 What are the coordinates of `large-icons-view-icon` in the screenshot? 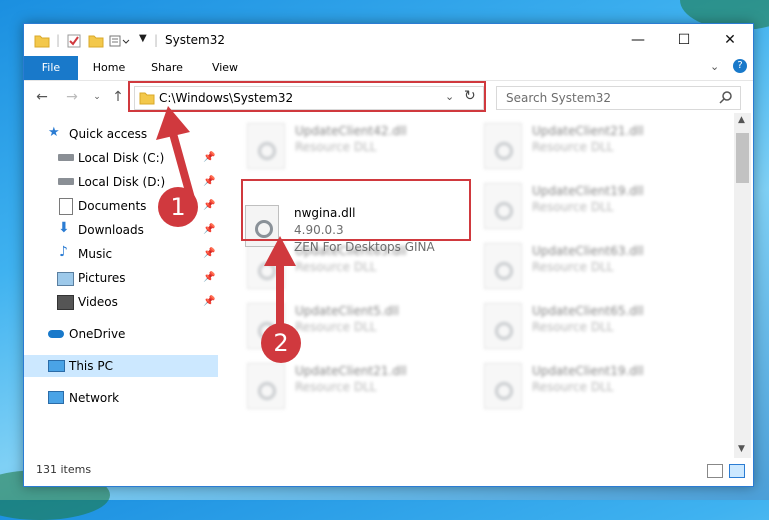 It's located at (737, 471).